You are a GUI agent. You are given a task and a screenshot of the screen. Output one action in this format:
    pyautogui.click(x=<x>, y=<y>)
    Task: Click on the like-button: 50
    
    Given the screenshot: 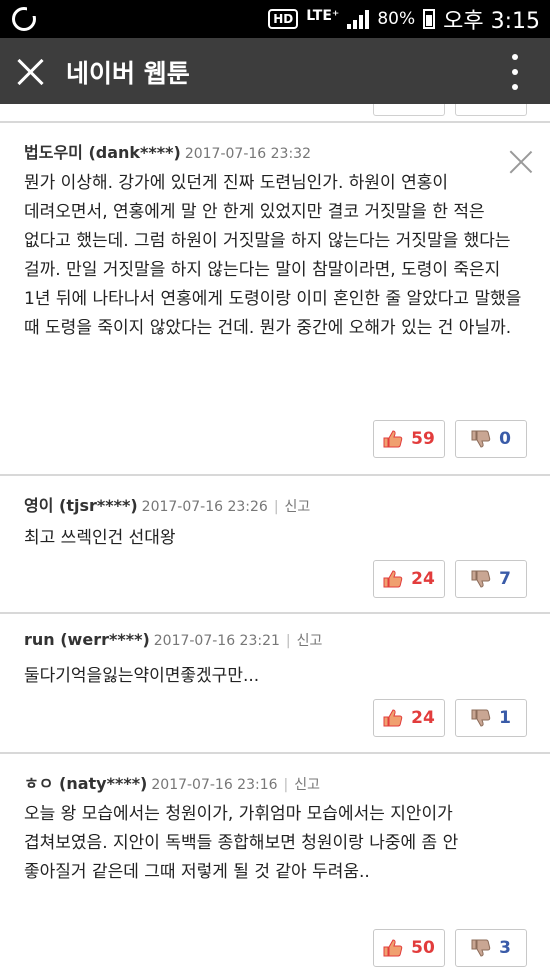 What is the action you would take?
    pyautogui.click(x=409, y=948)
    